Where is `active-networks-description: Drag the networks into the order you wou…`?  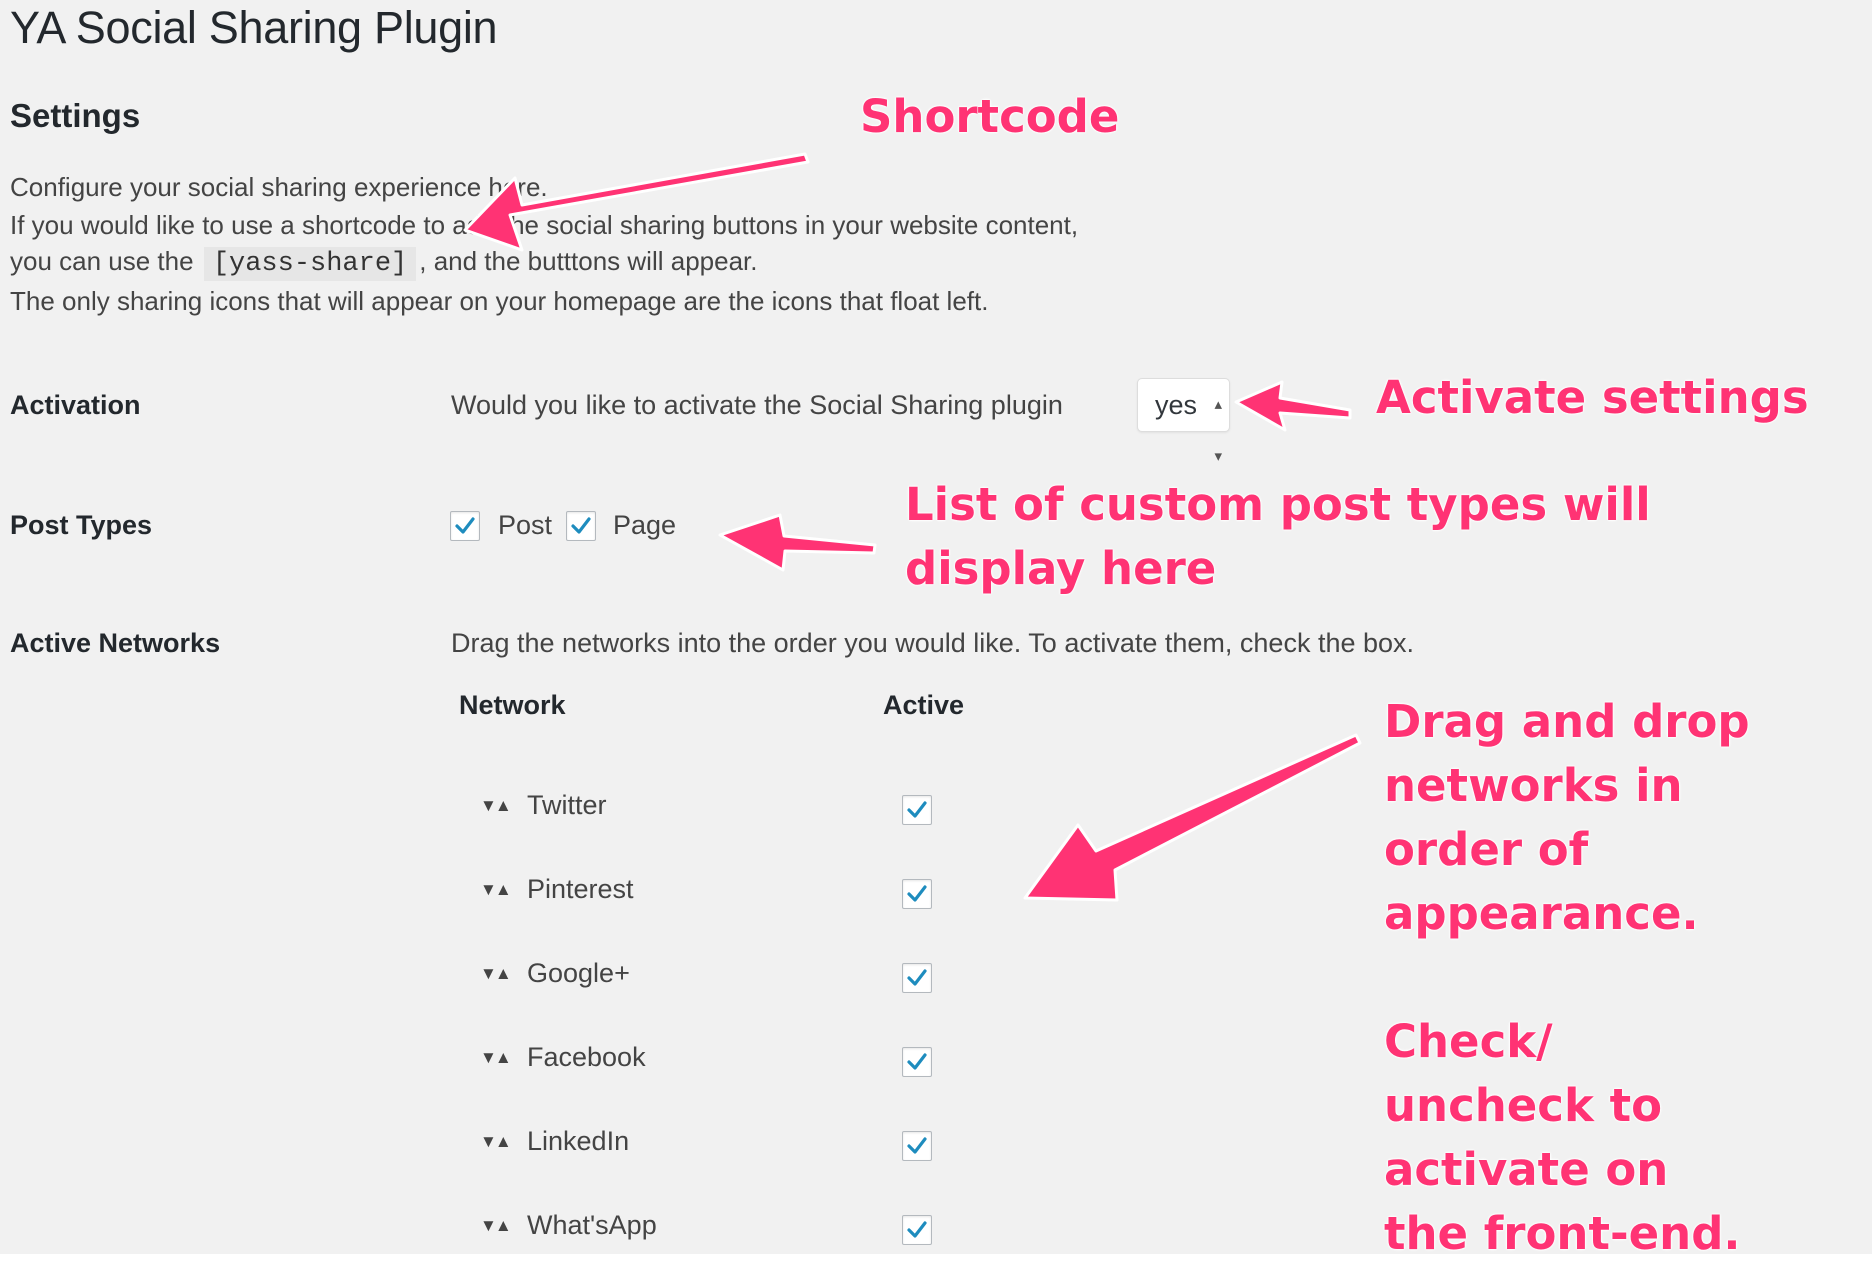 active-networks-description: Drag the networks into the order you wou… is located at coordinates (933, 643).